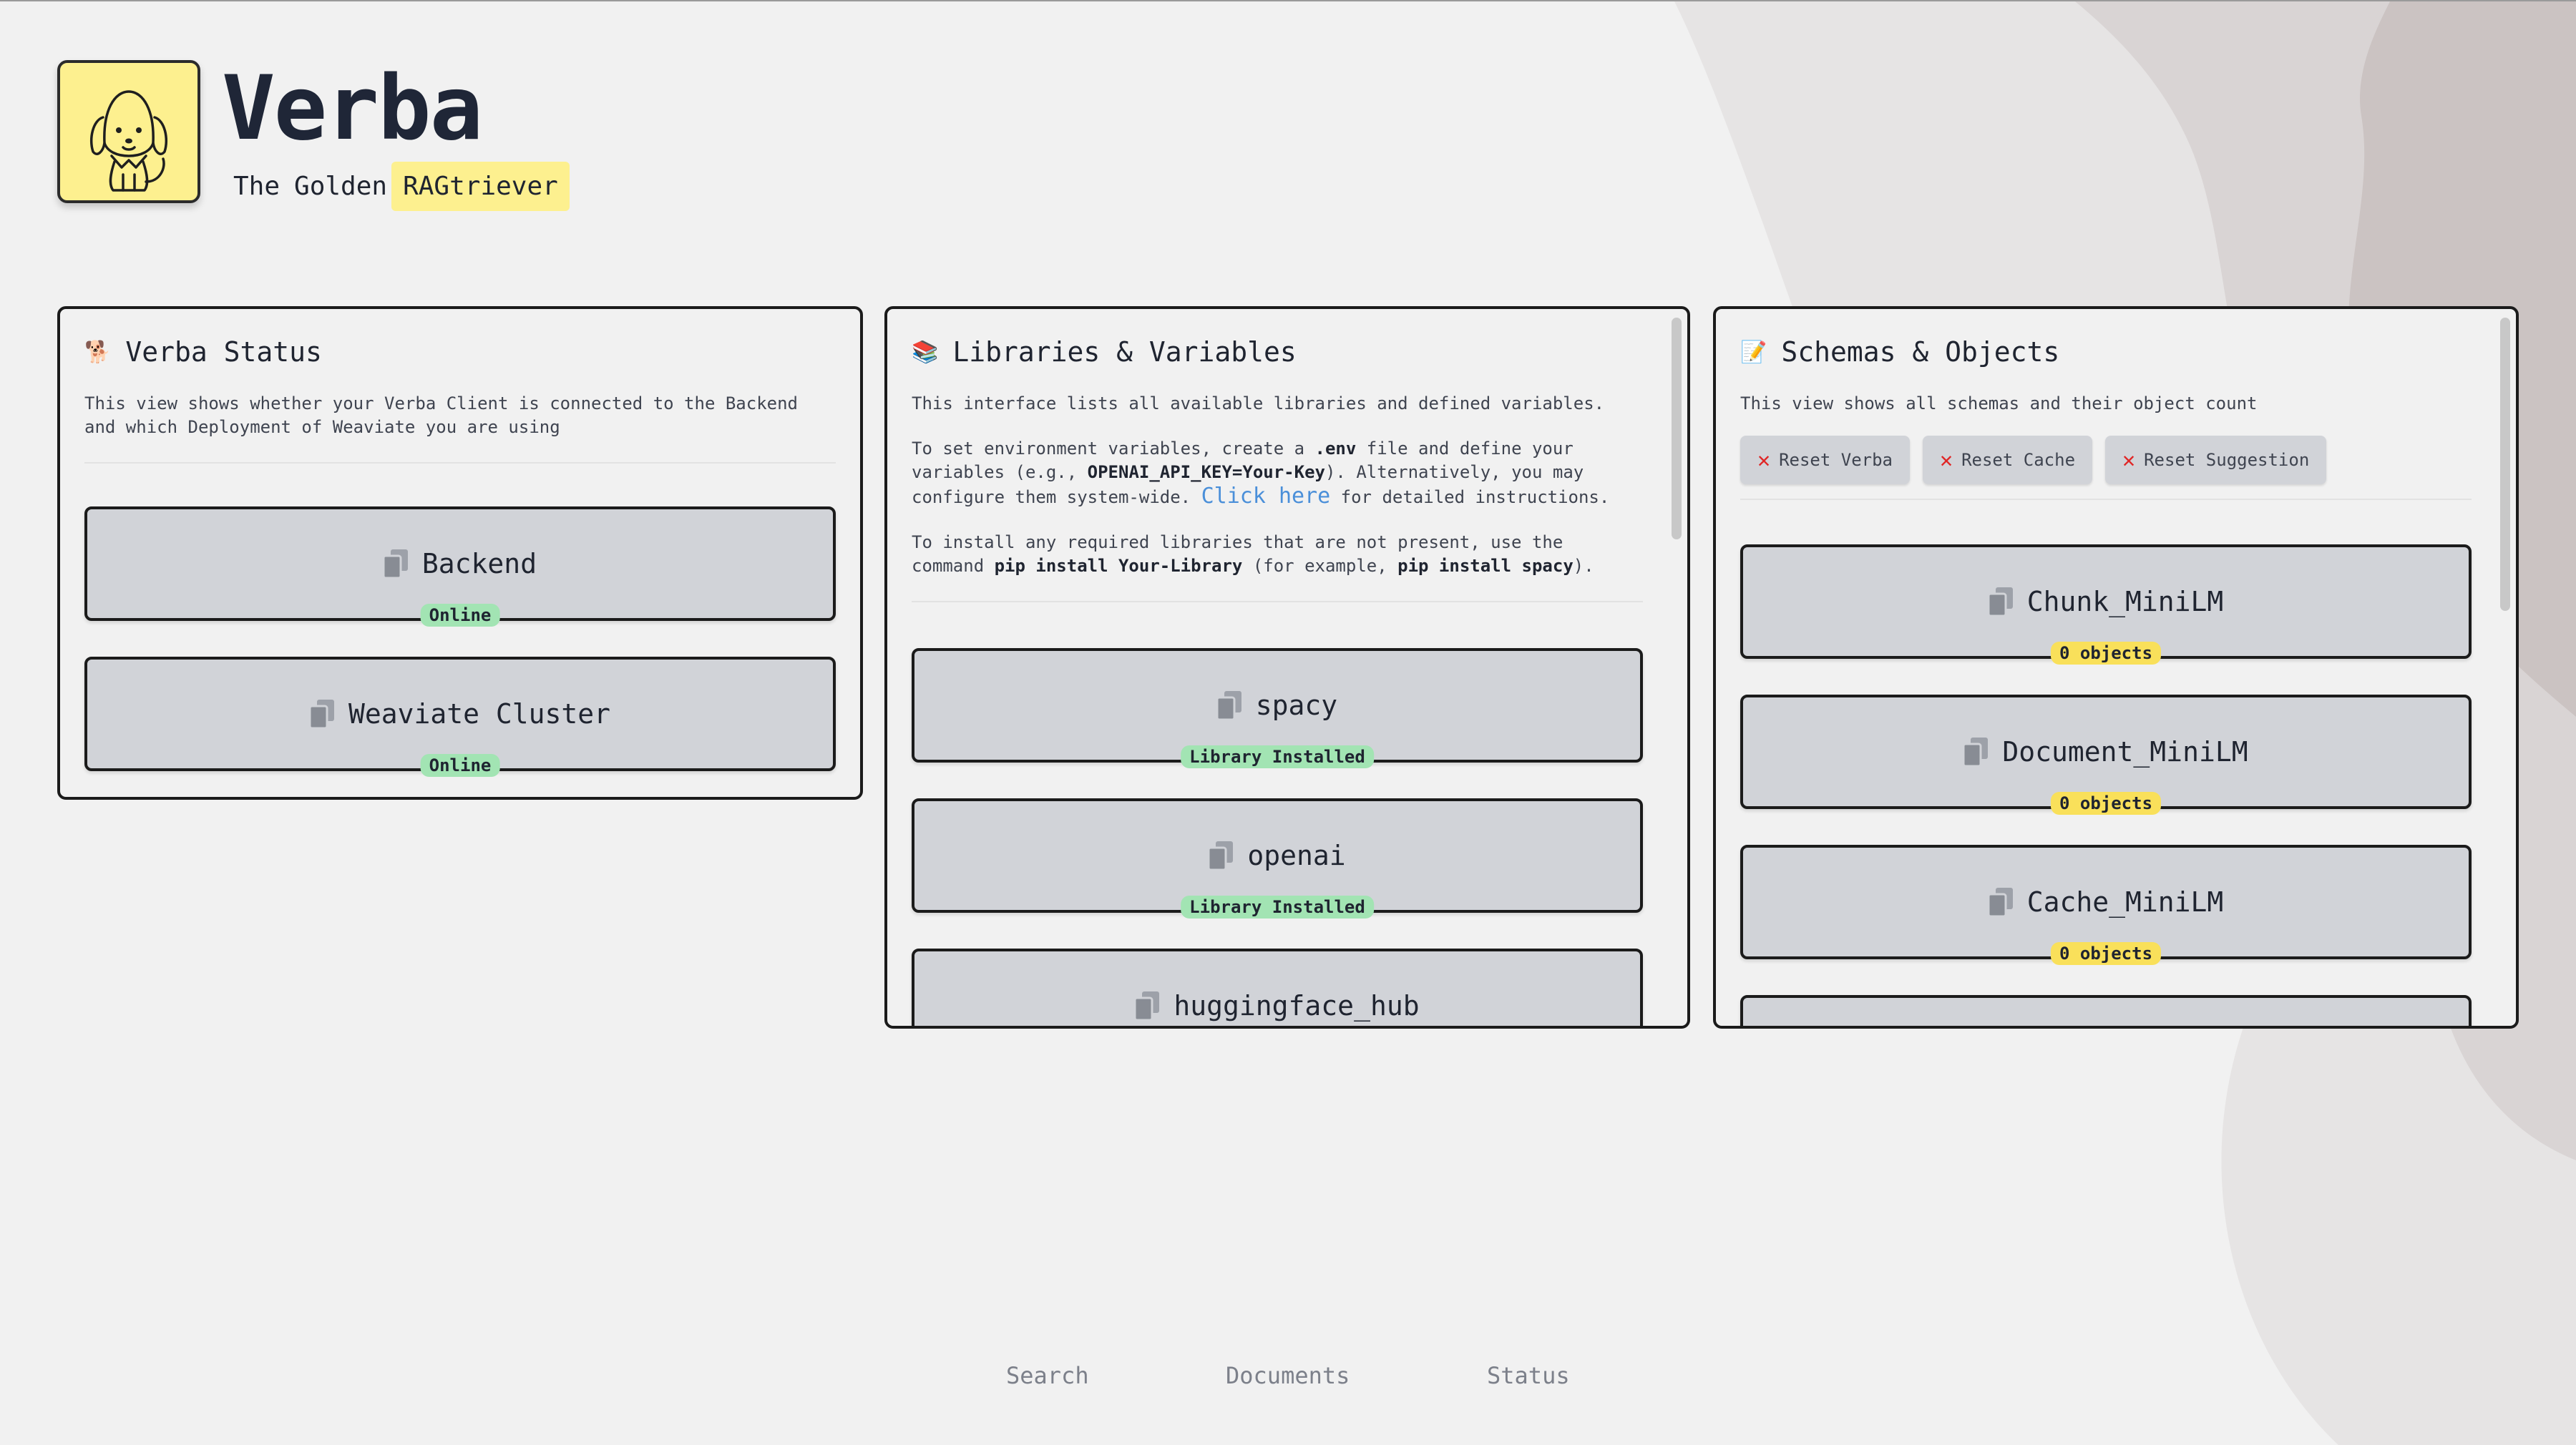 This screenshot has width=2576, height=1445. I want to click on reset-suggestion-button: ✕ Reset Suggestion, so click(2216, 460).